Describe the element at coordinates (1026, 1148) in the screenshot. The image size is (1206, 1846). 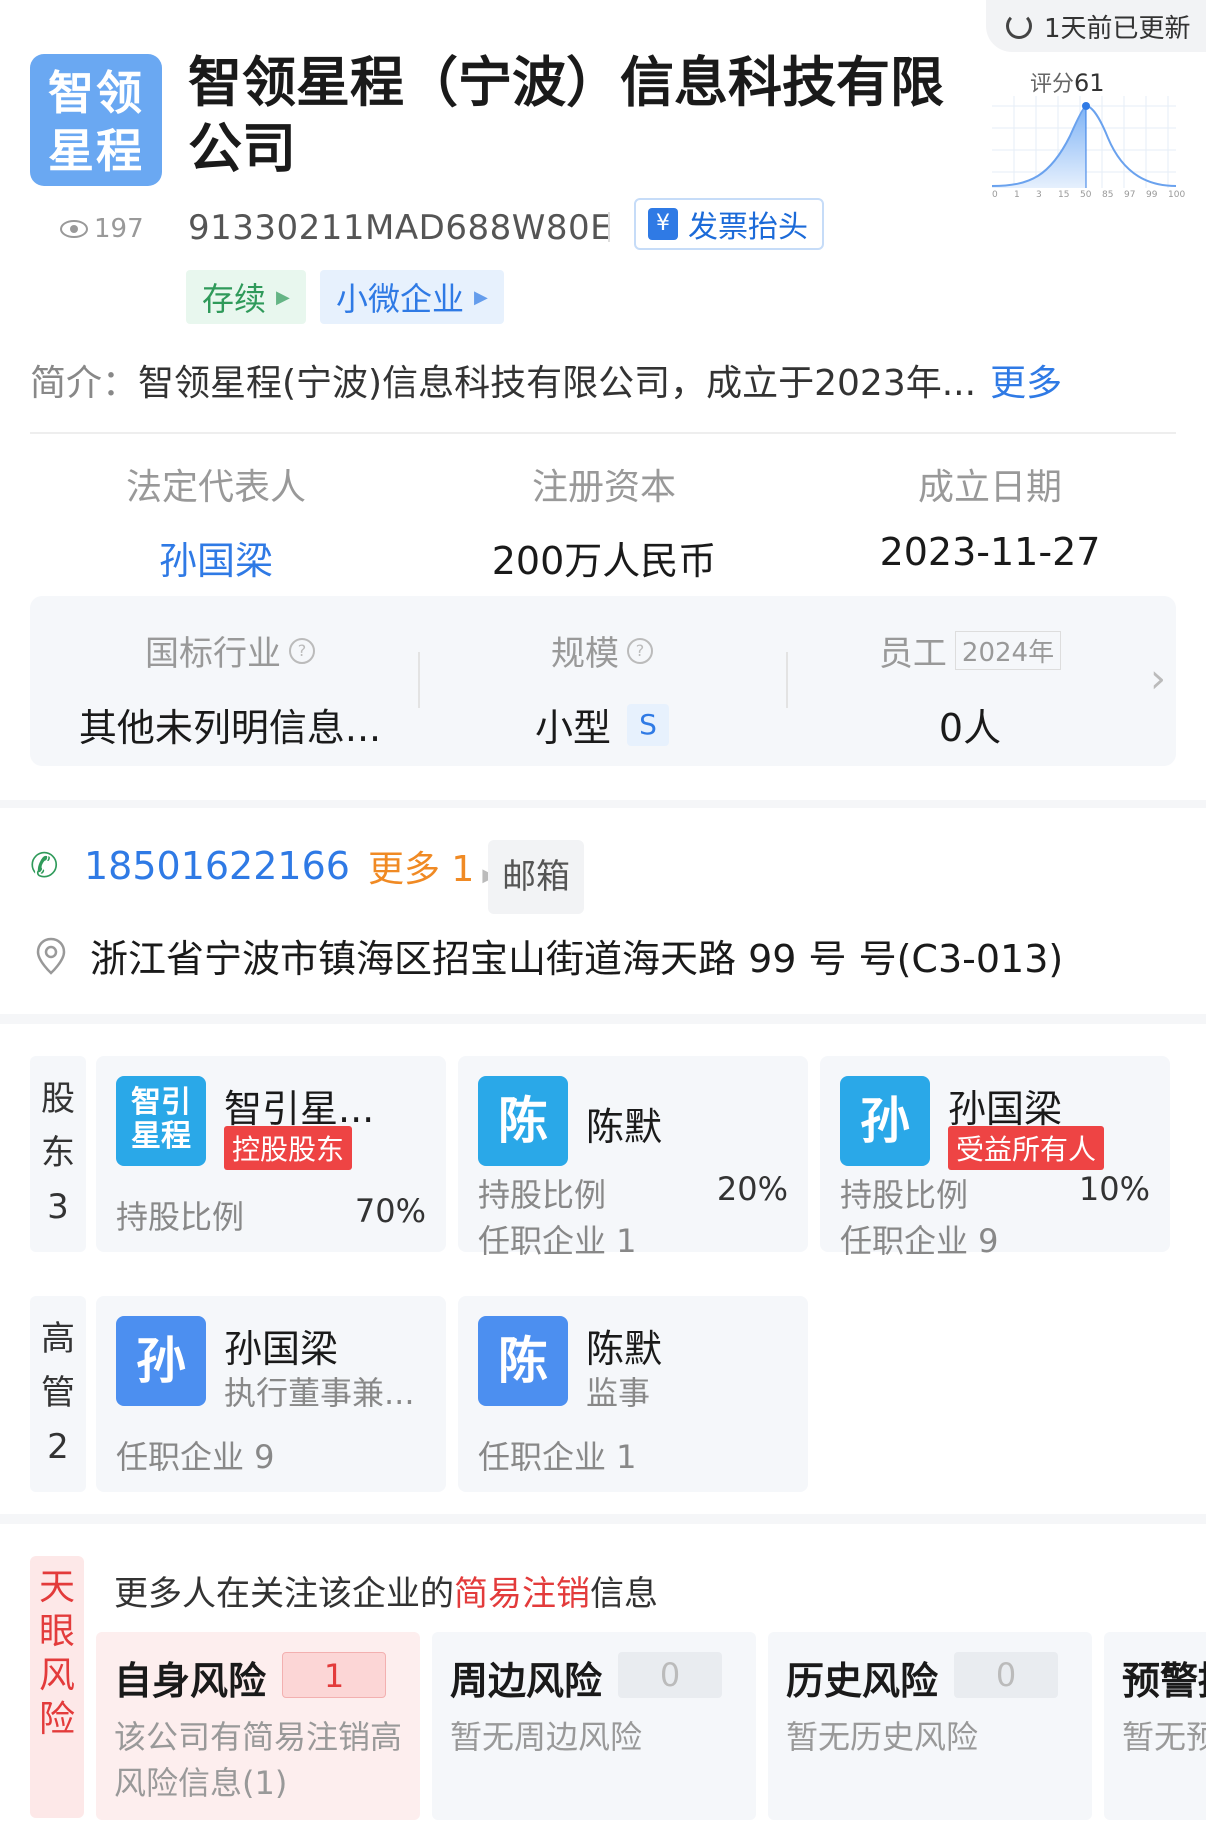
I see `beneficial-owner-badge: 受益所有人` at that location.